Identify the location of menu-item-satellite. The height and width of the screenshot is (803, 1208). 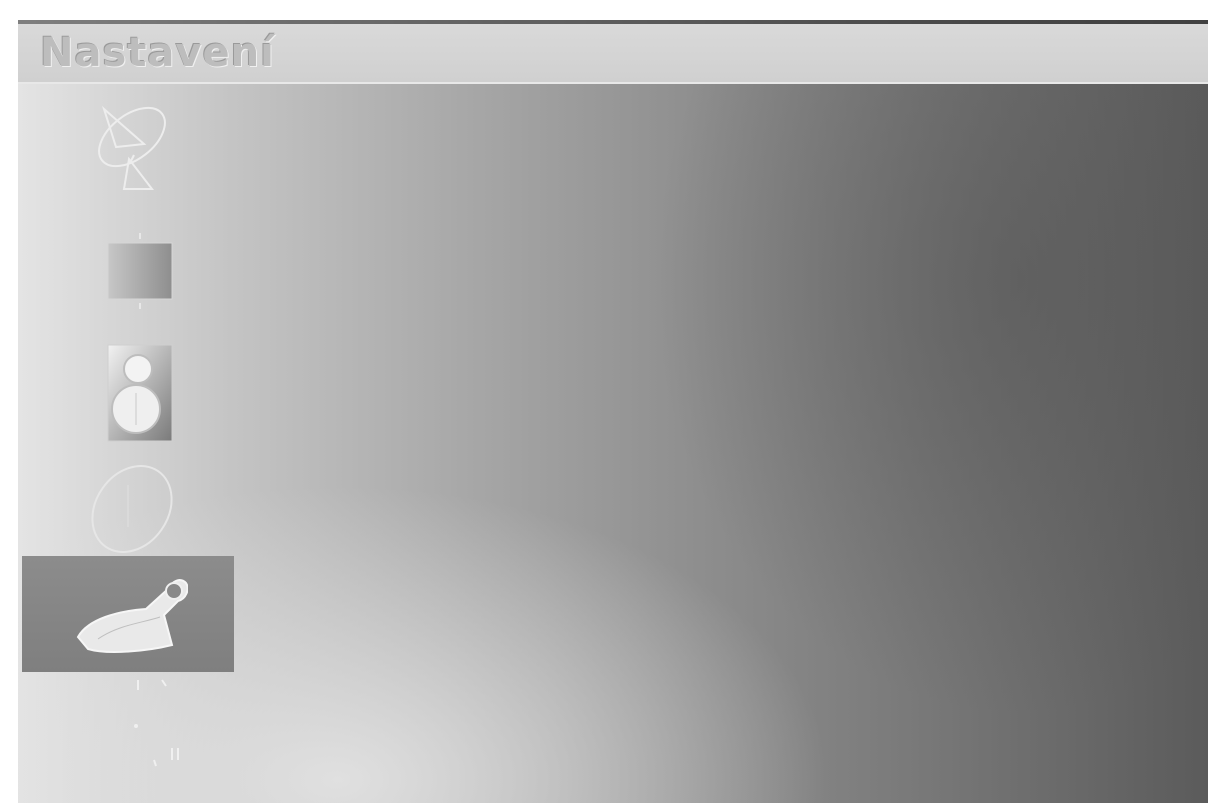
(129, 144).